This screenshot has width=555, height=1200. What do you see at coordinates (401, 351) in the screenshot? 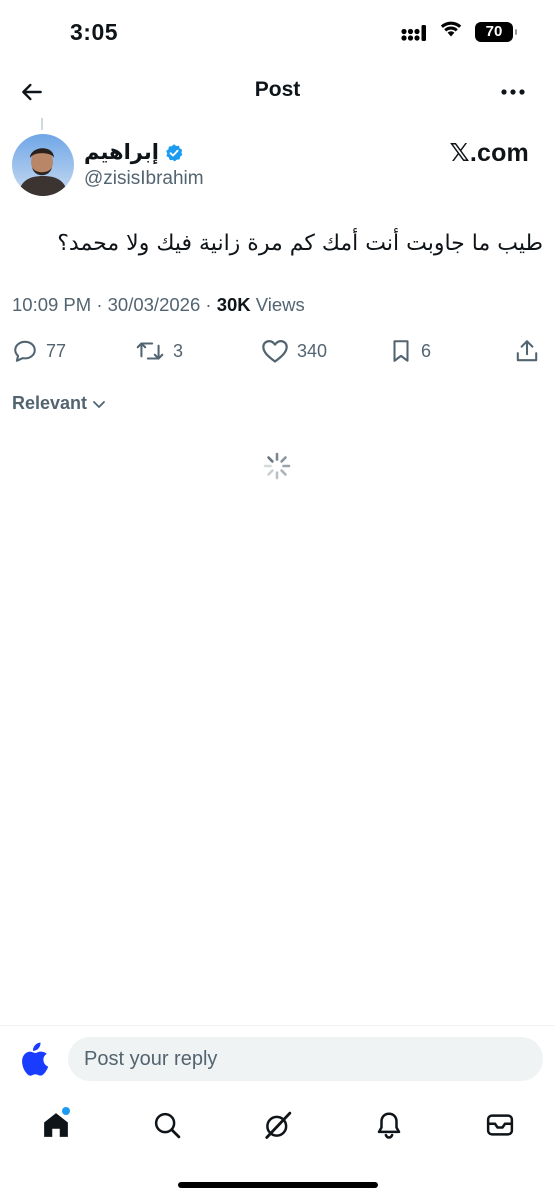
I see `bookmark-icon` at bounding box center [401, 351].